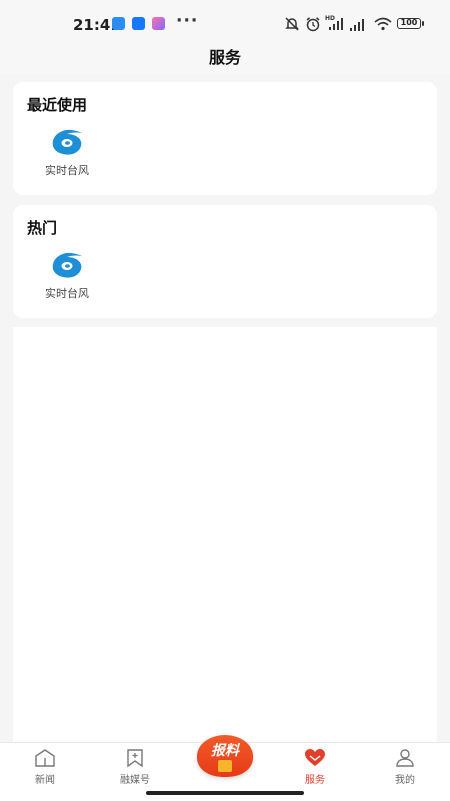 Image resolution: width=450 pixels, height=801 pixels. I want to click on nav-item-news: 新闻, so click(45, 767).